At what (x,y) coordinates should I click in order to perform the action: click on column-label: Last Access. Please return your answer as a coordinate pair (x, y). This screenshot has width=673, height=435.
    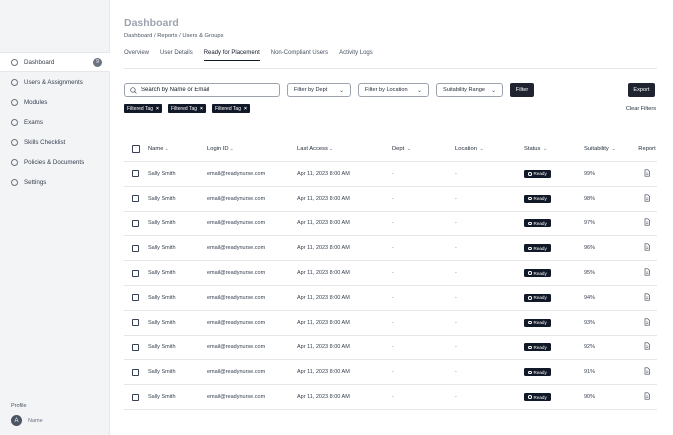
    Looking at the image, I should click on (312, 149).